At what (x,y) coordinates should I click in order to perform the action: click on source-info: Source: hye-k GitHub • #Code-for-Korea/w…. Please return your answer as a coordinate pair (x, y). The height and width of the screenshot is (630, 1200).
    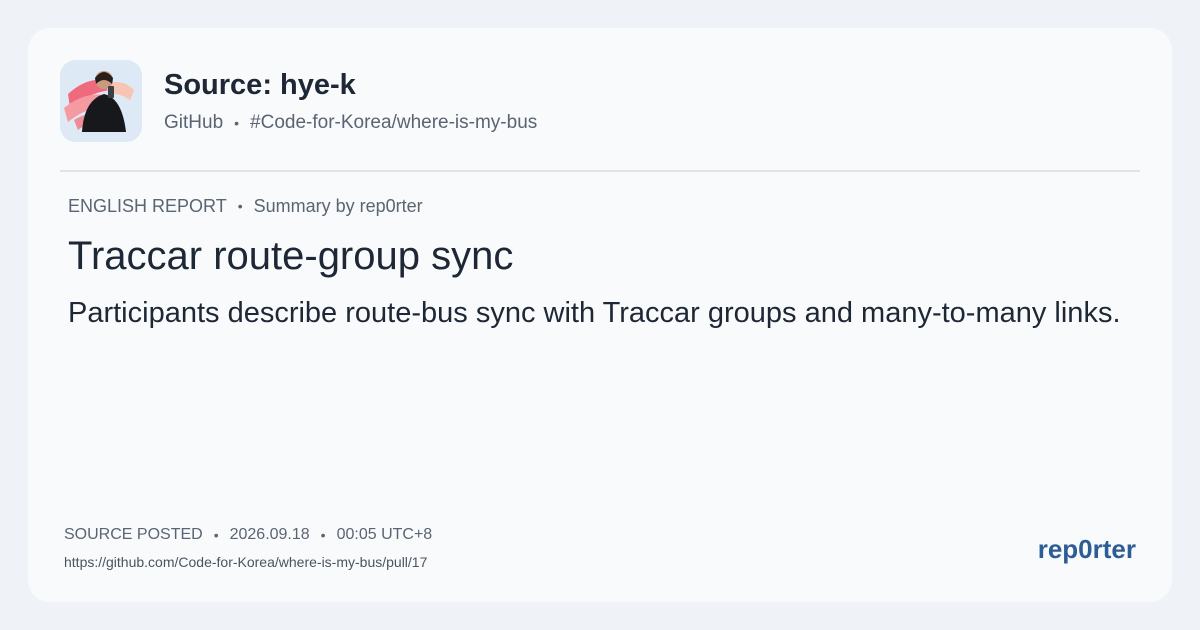
    Looking at the image, I should click on (350, 101).